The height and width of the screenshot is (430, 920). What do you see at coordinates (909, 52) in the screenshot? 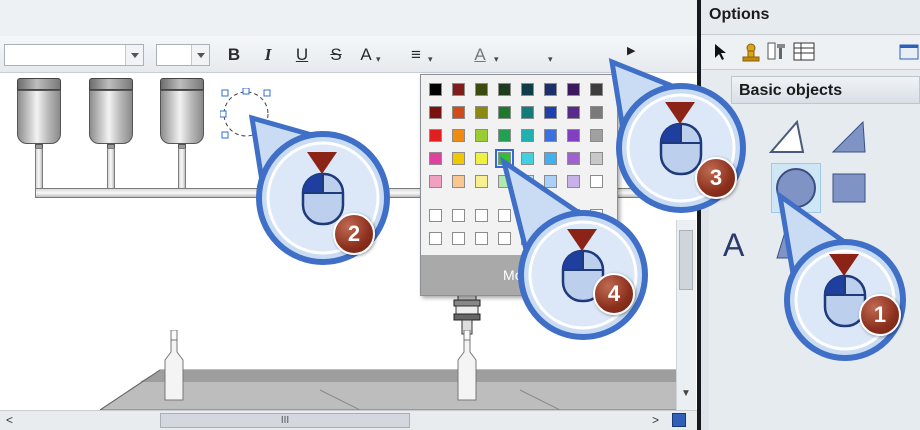
I see `window-icon` at bounding box center [909, 52].